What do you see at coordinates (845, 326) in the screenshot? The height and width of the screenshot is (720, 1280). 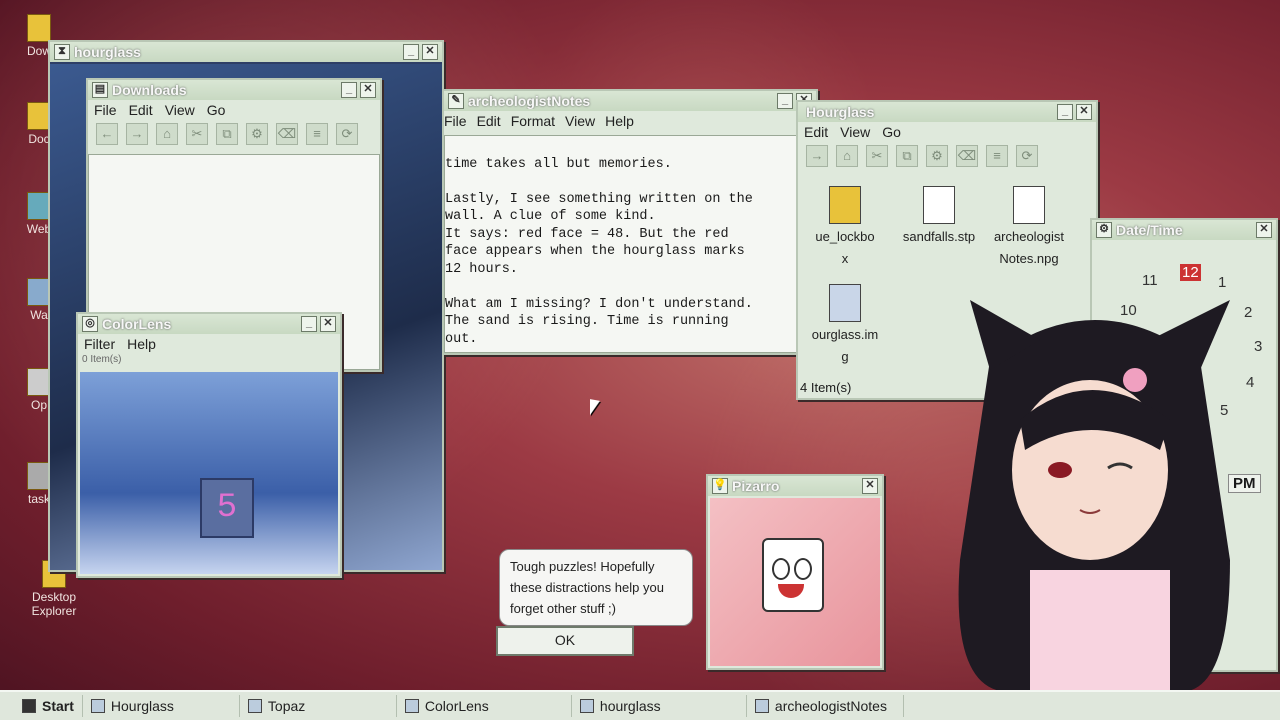 I see `file-hourglass-img: ourglass.im g` at bounding box center [845, 326].